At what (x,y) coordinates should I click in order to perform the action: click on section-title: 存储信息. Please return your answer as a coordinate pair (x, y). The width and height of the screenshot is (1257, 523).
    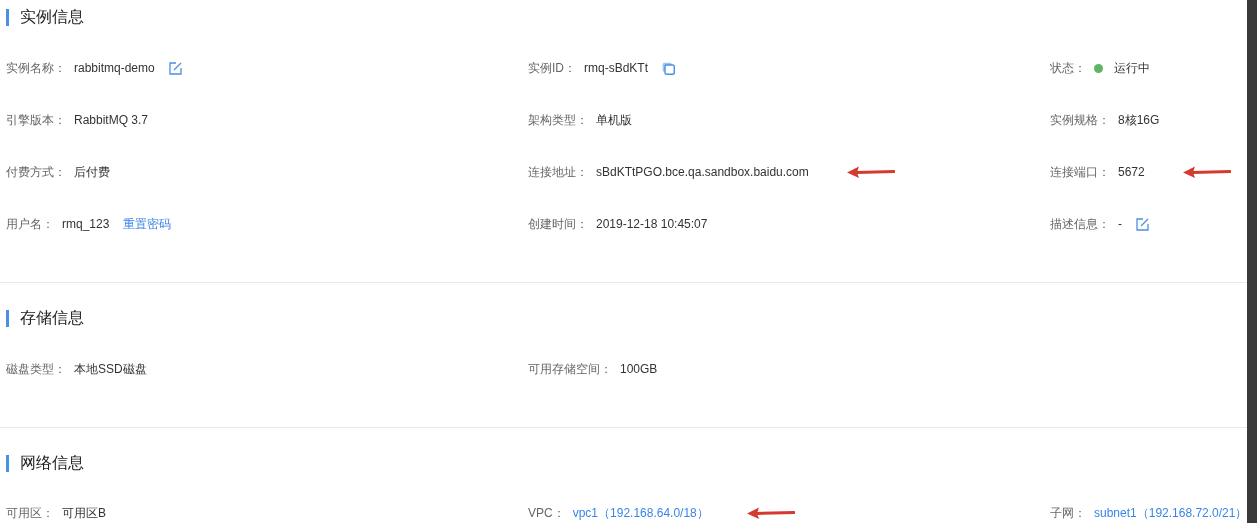
    Looking at the image, I should click on (52, 317).